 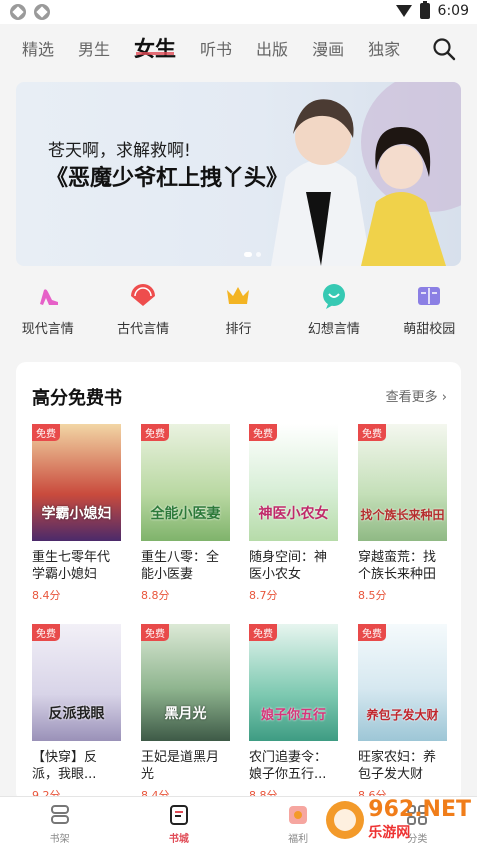 What do you see at coordinates (429, 315) in the screenshot?
I see `category-campus: 萌甜校园` at bounding box center [429, 315].